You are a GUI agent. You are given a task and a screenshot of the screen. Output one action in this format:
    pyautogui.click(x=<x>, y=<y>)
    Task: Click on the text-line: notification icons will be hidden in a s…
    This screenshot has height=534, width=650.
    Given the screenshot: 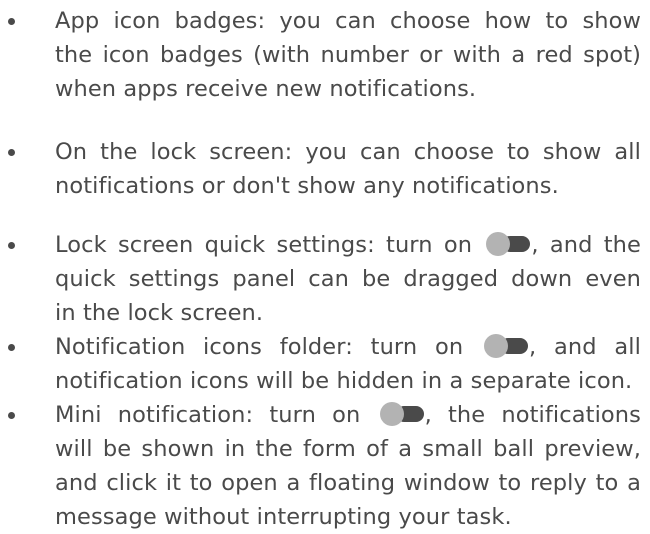 What is the action you would take?
    pyautogui.click(x=344, y=381)
    